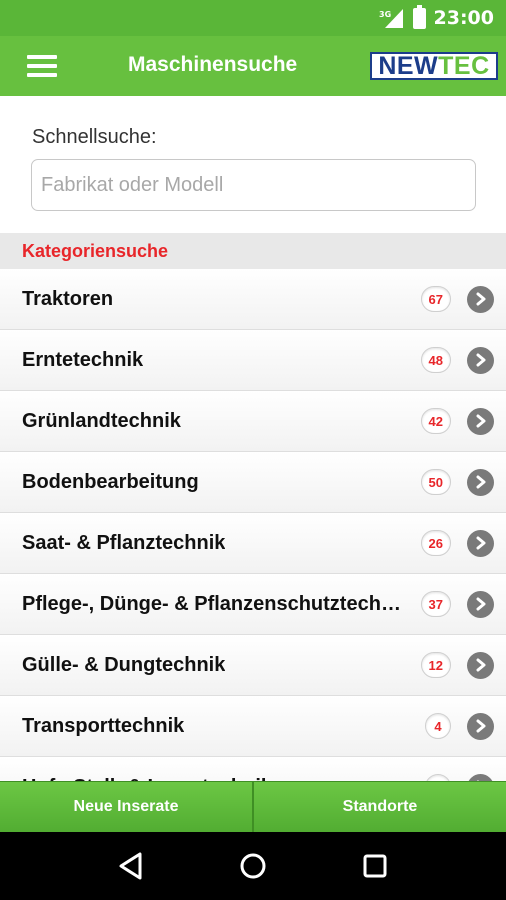  What do you see at coordinates (435, 543) in the screenshot?
I see `count-badge: 26` at bounding box center [435, 543].